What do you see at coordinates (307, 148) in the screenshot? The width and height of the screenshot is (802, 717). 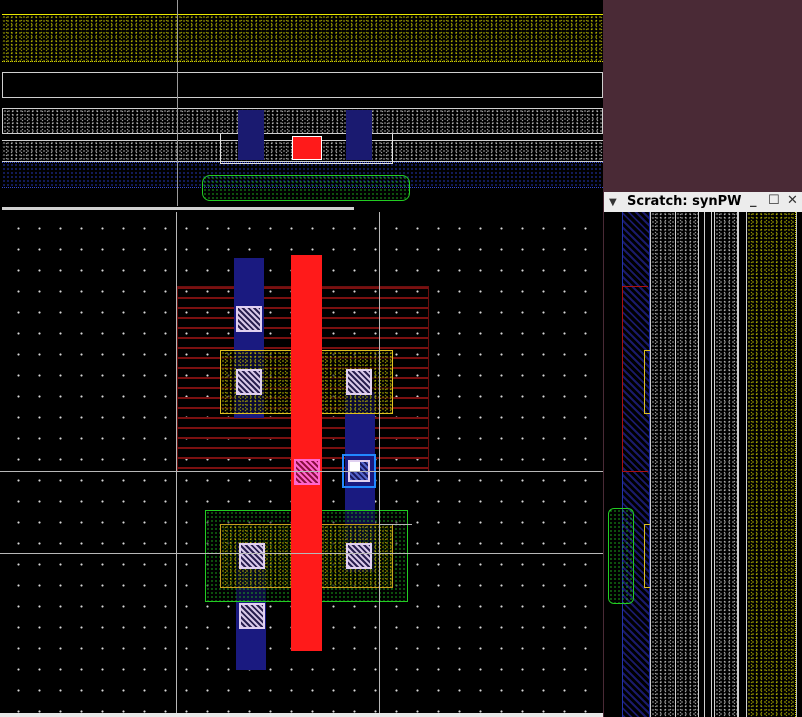 I see `poly-contact` at bounding box center [307, 148].